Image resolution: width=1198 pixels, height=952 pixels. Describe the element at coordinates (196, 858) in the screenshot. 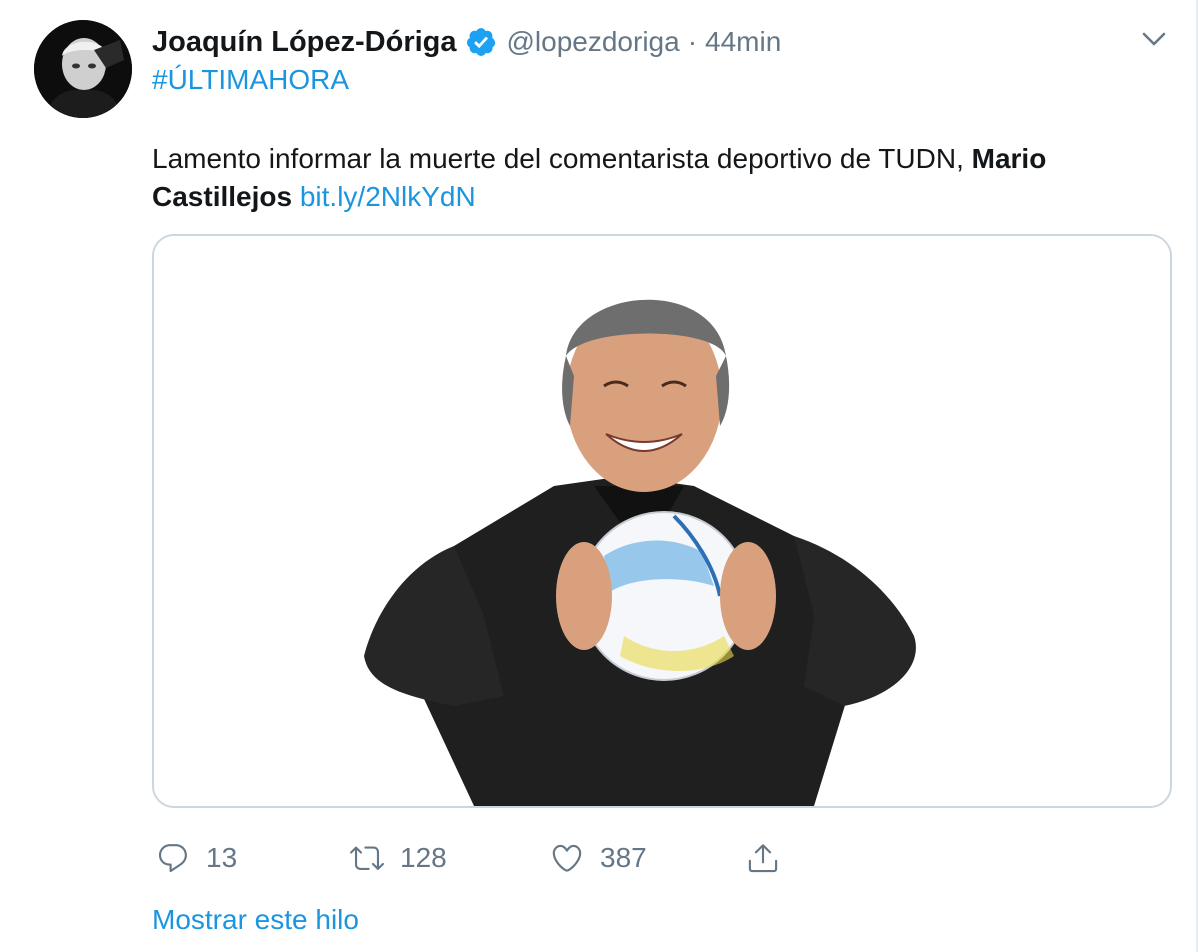

I see `reply-button: 13` at that location.